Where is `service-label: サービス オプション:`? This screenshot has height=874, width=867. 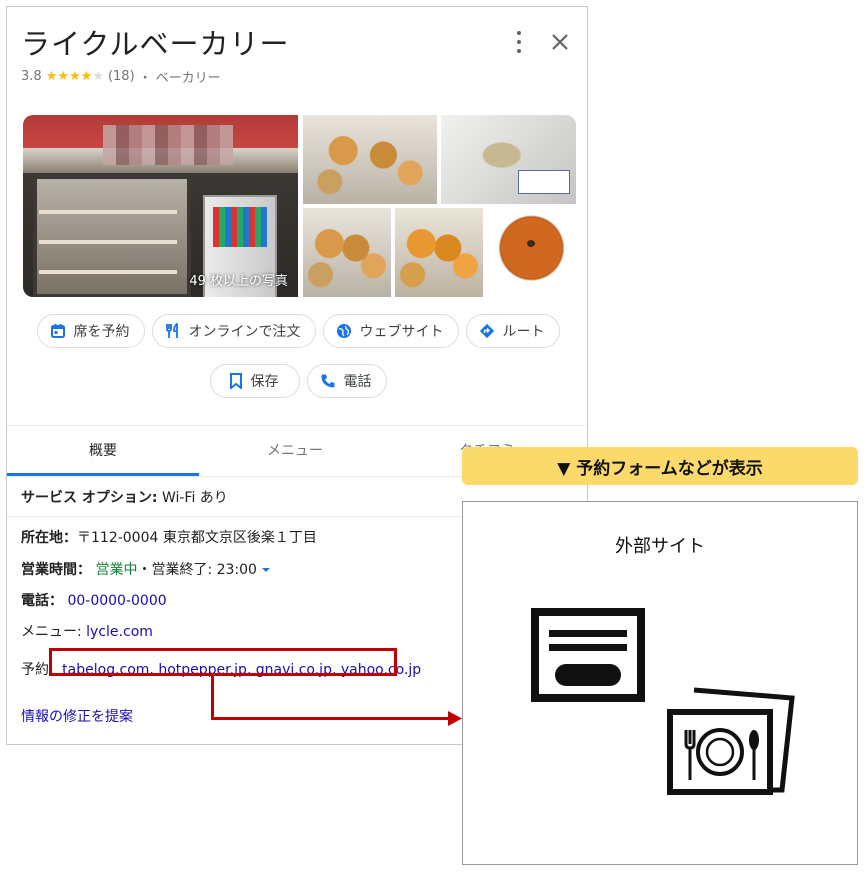 service-label: サービス オプション: is located at coordinates (89, 498).